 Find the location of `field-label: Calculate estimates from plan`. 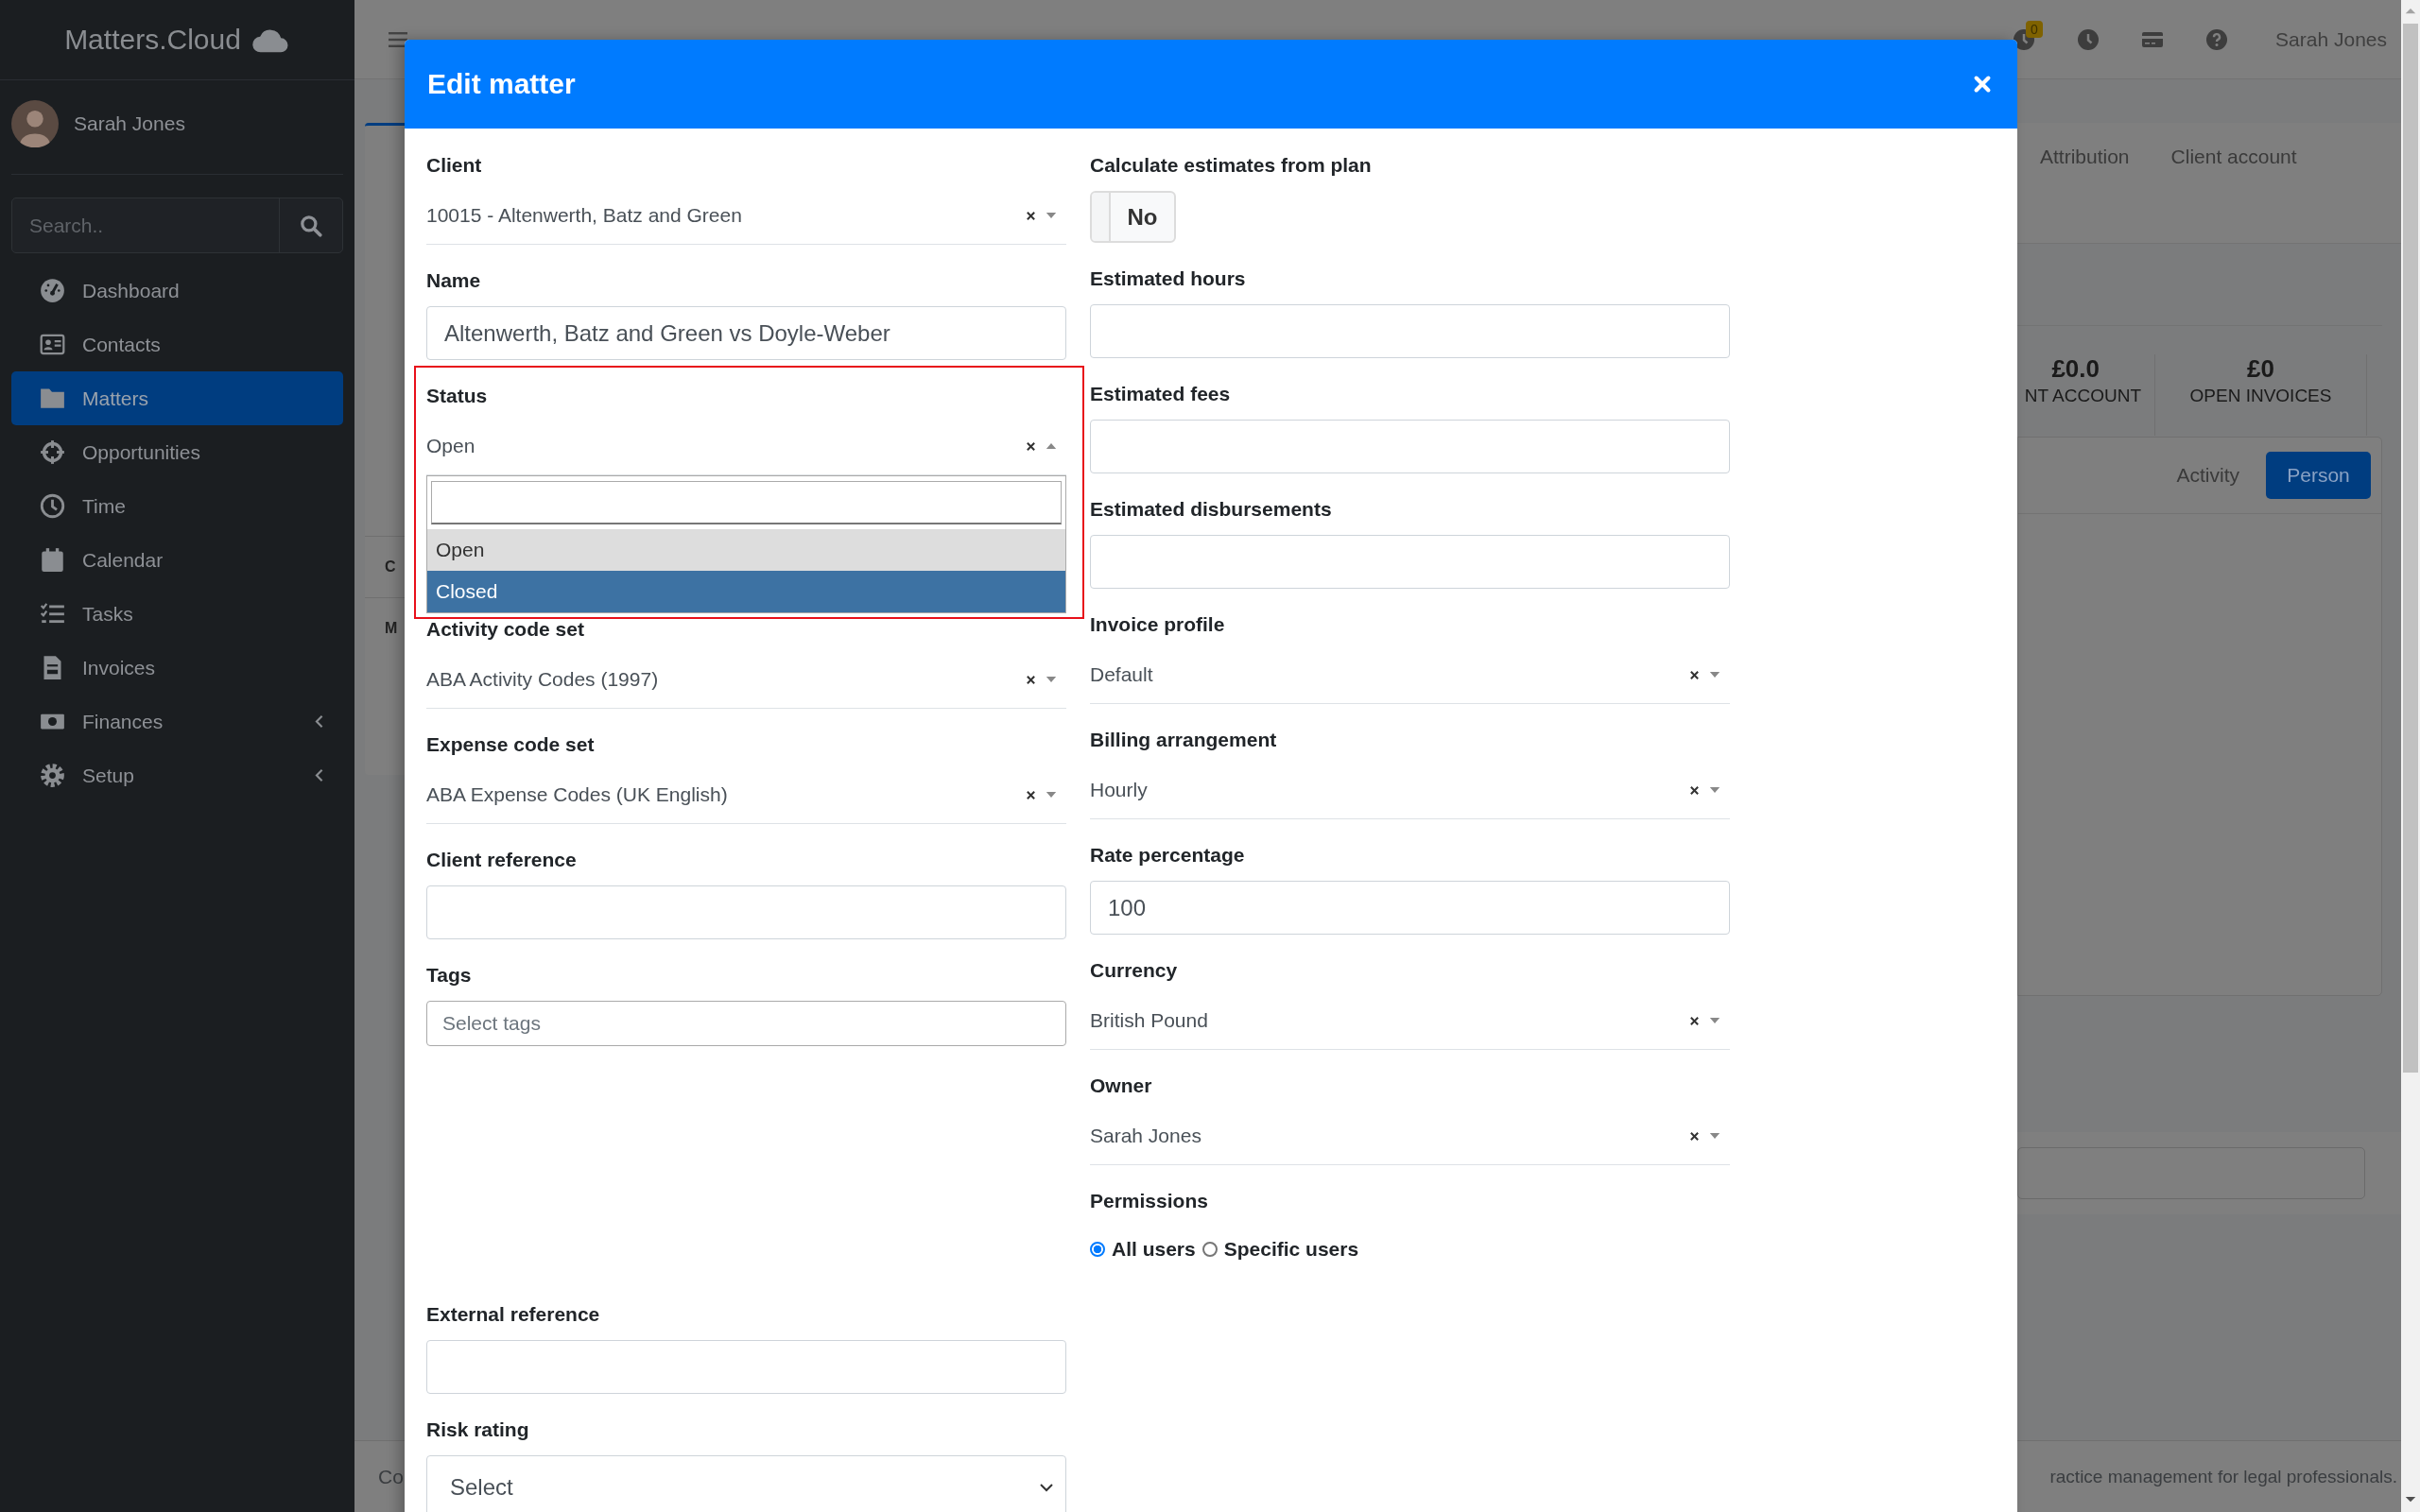

field-label: Calculate estimates from plan is located at coordinates (1231, 165).